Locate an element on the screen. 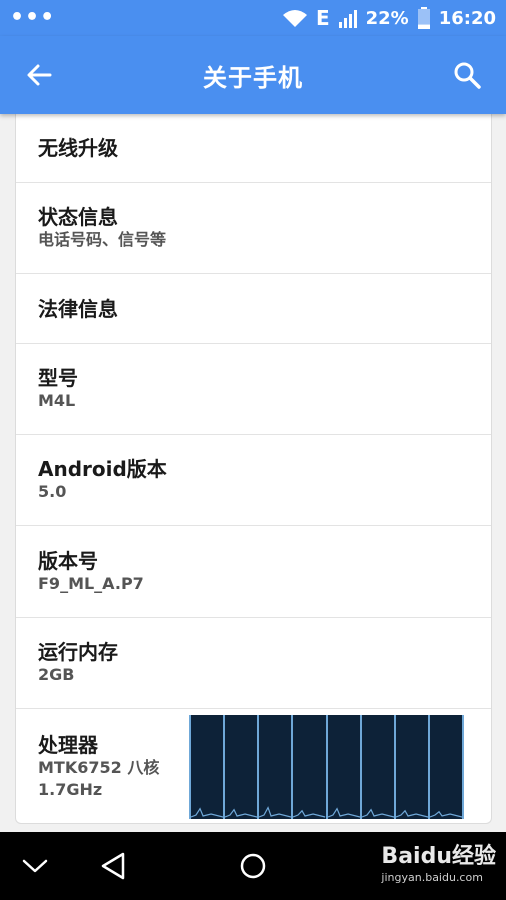  item-summary: M4L is located at coordinates (57, 400).